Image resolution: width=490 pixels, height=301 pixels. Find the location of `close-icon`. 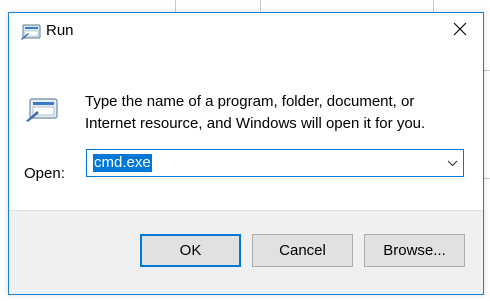

close-icon is located at coordinates (460, 31).